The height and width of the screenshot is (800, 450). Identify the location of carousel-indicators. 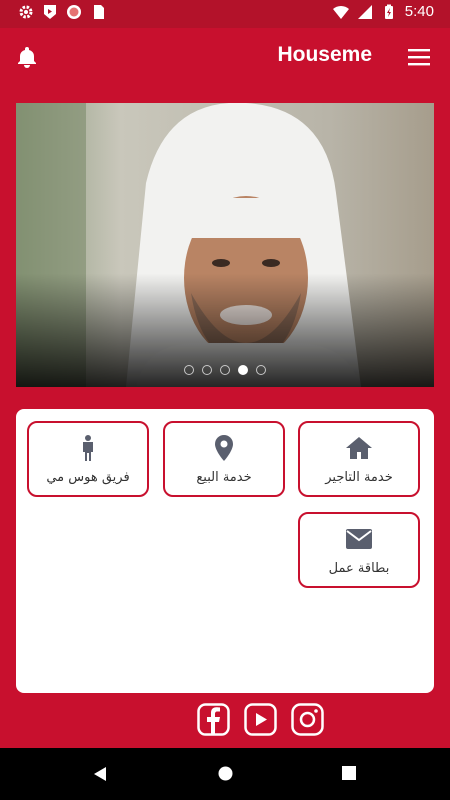
(225, 370).